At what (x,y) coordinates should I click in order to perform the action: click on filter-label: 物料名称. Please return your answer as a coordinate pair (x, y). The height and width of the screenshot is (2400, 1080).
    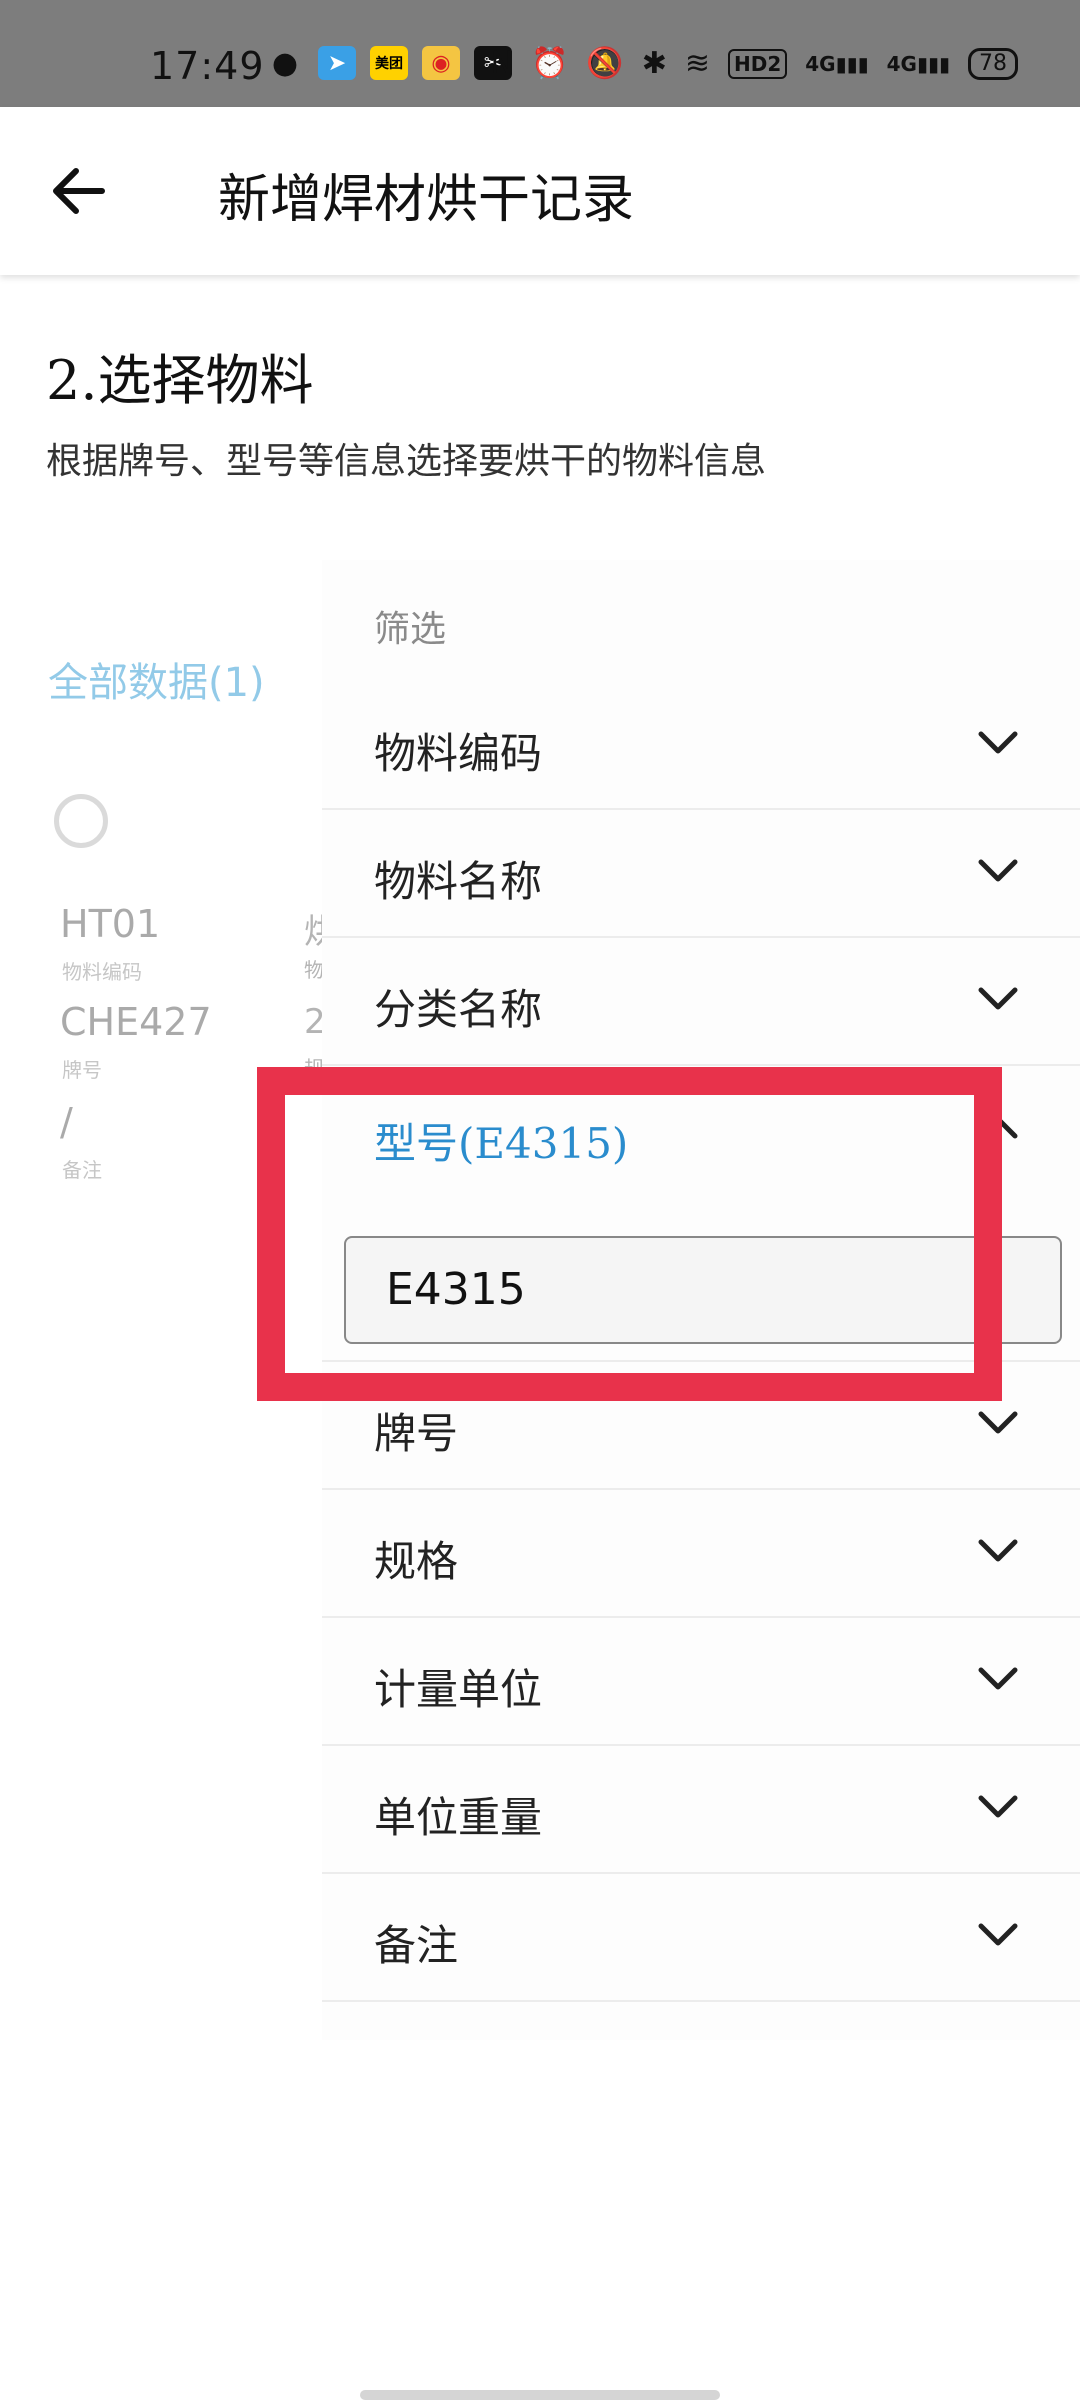
    Looking at the image, I should click on (458, 881).